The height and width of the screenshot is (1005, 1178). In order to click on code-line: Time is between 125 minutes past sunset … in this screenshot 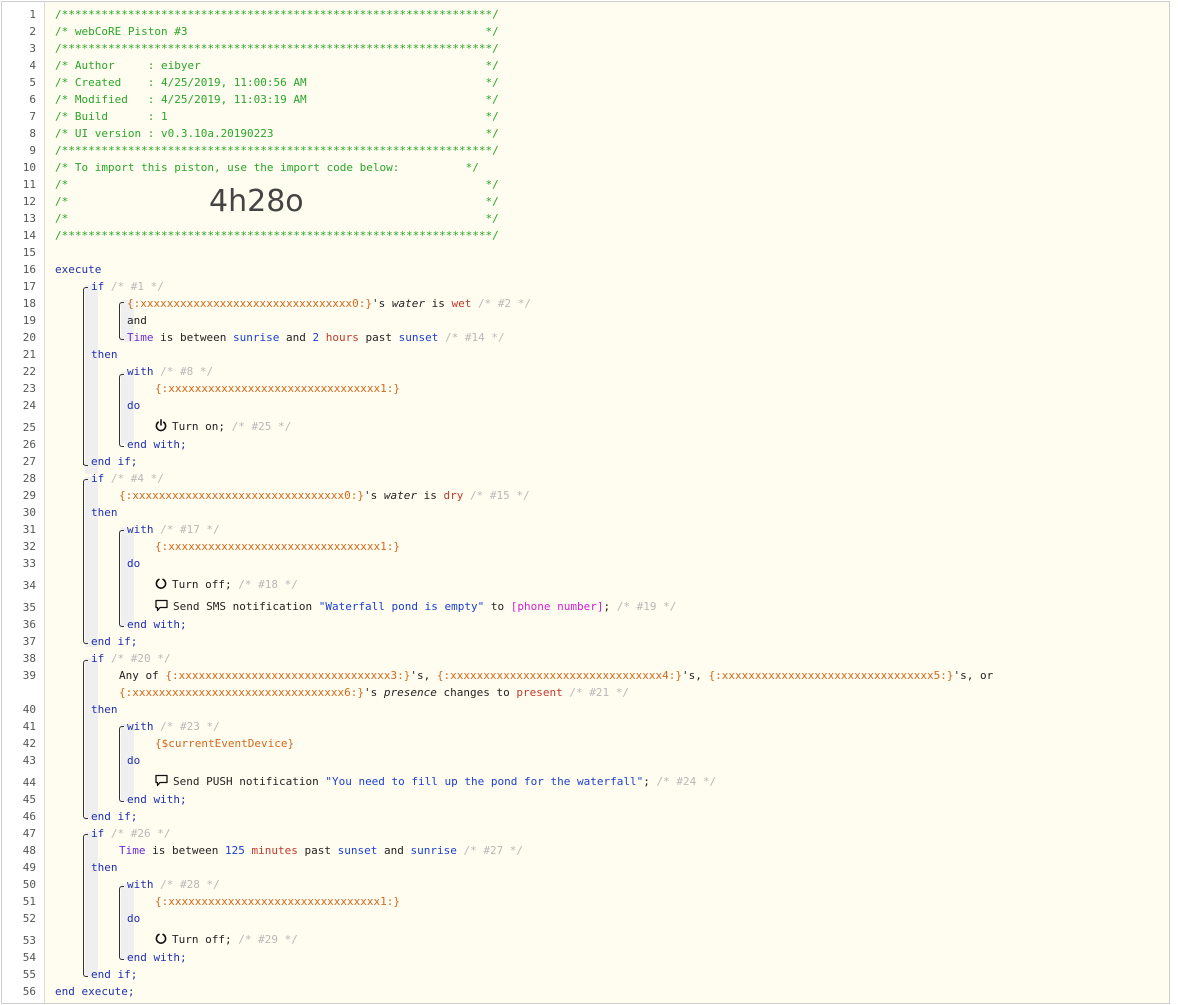, I will do `click(321, 850)`.